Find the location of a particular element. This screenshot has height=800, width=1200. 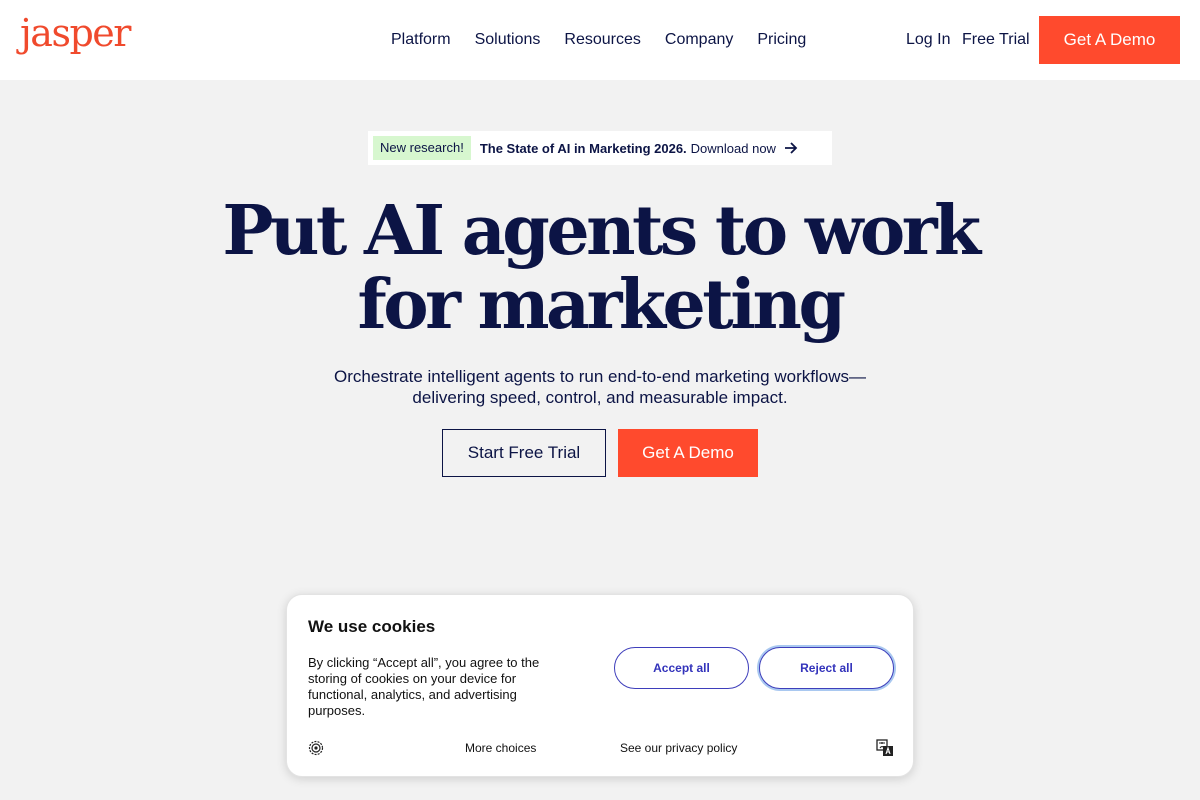

nav-platform: Platform is located at coordinates (421, 40).